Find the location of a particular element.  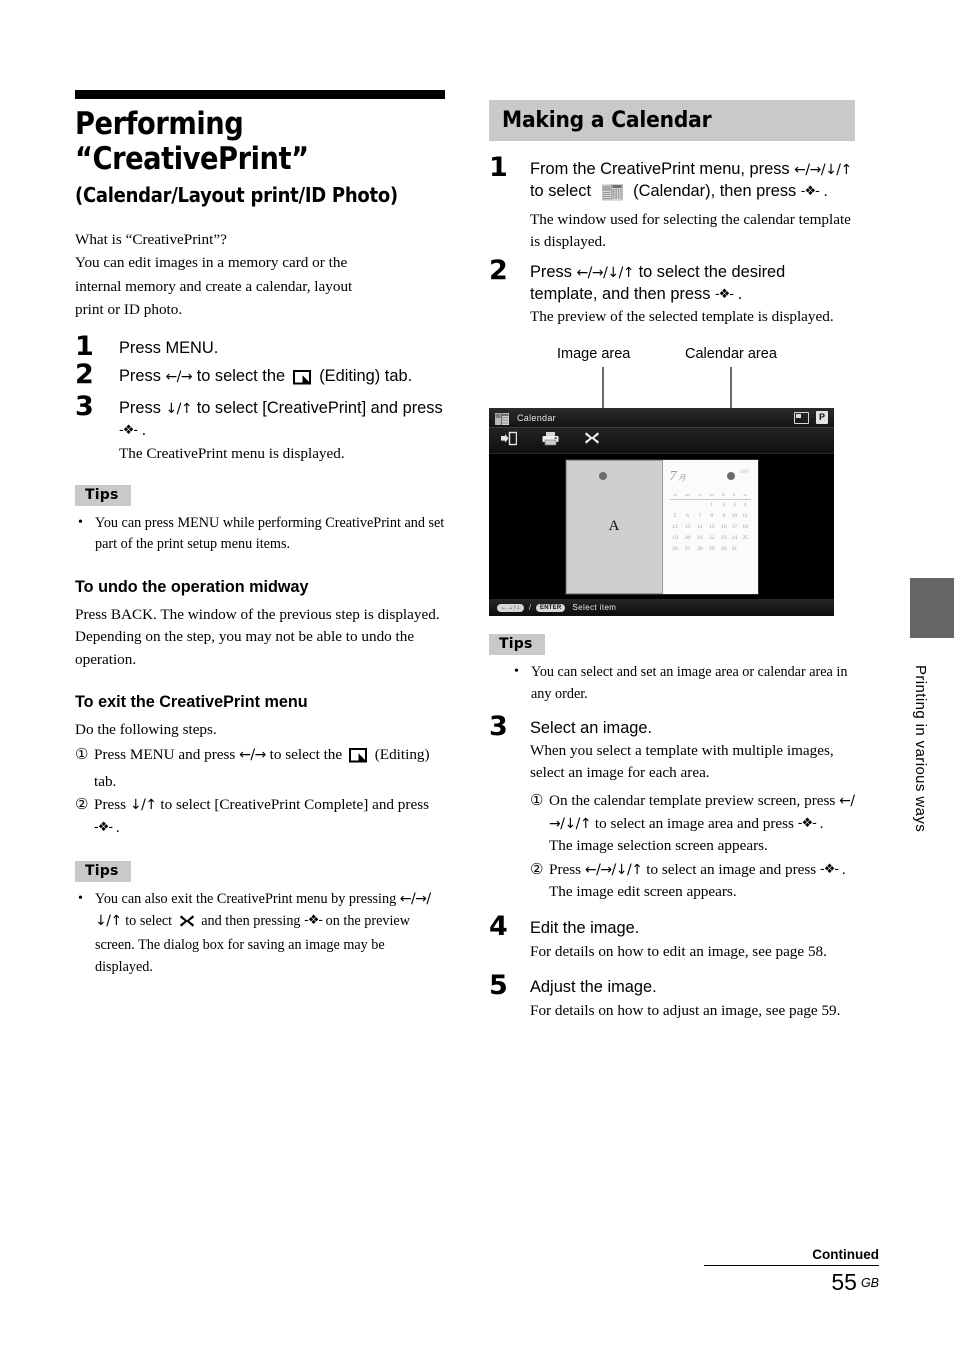

calendar-week-row: 1 2 3 4 is located at coordinates (710, 504).